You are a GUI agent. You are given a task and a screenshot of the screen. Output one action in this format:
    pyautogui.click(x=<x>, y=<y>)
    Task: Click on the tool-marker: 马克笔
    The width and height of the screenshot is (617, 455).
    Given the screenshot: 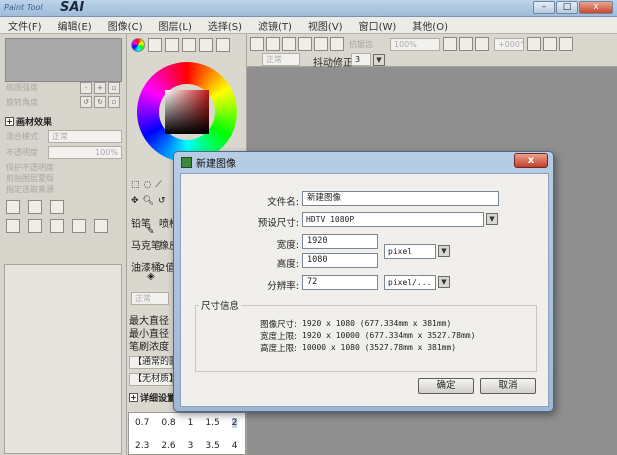 What is the action you would take?
    pyautogui.click(x=146, y=244)
    